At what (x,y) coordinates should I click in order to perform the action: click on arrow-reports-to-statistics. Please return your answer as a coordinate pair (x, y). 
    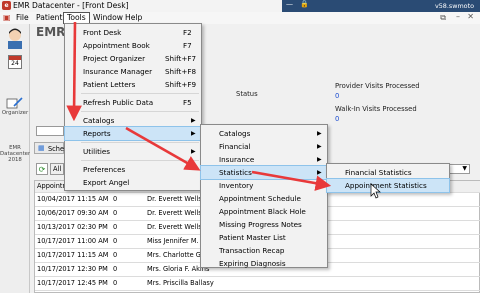
    Looking at the image, I should click on (163, 148).